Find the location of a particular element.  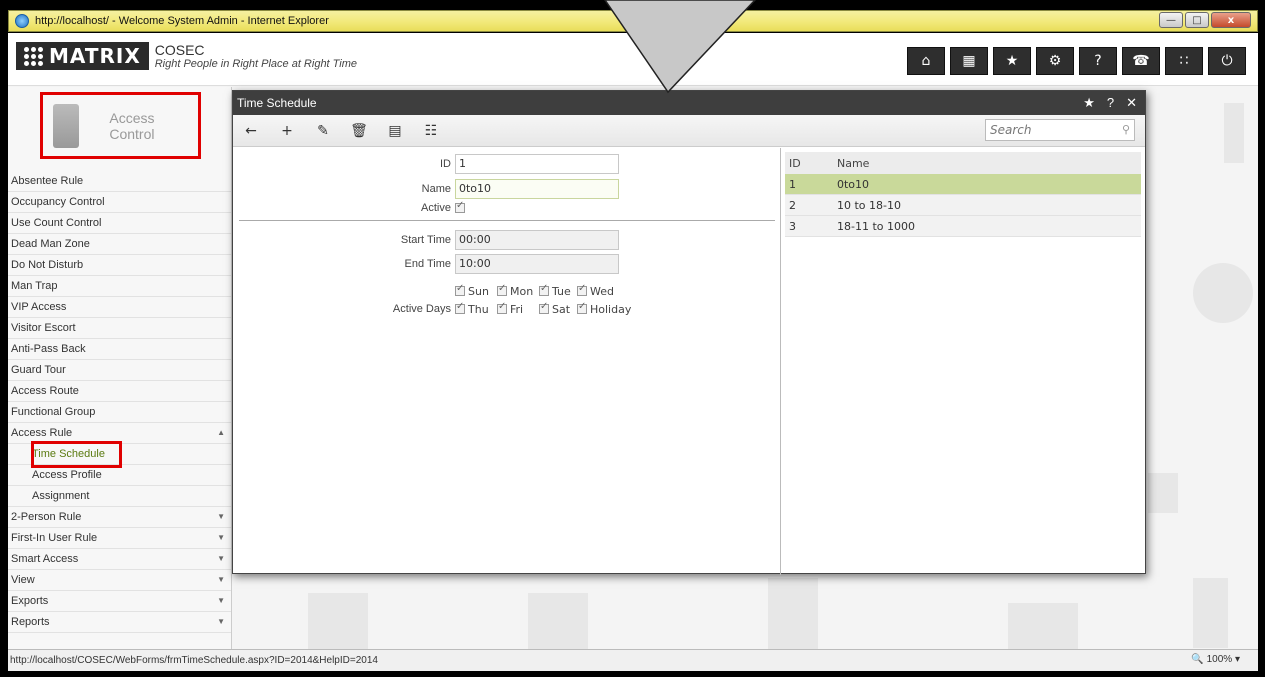

day-mon-checkbox: Mon is located at coordinates (518, 290).